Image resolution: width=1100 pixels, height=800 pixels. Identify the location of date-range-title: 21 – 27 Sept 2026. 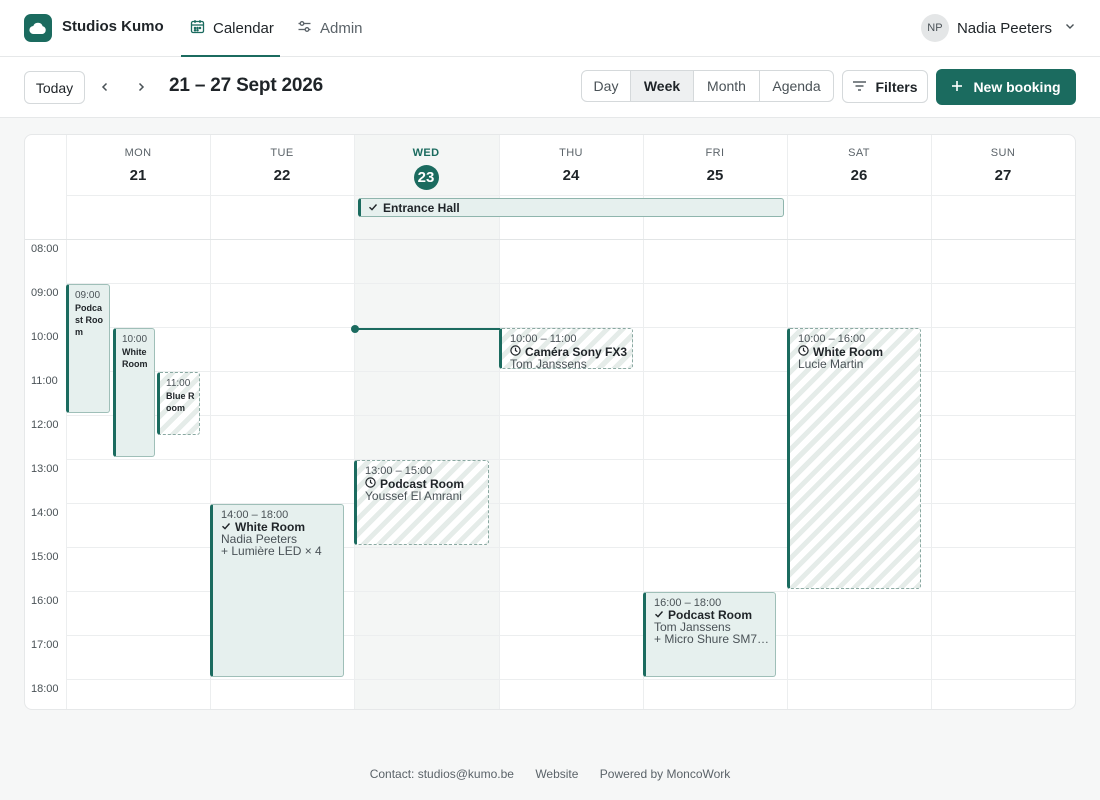
(246, 85).